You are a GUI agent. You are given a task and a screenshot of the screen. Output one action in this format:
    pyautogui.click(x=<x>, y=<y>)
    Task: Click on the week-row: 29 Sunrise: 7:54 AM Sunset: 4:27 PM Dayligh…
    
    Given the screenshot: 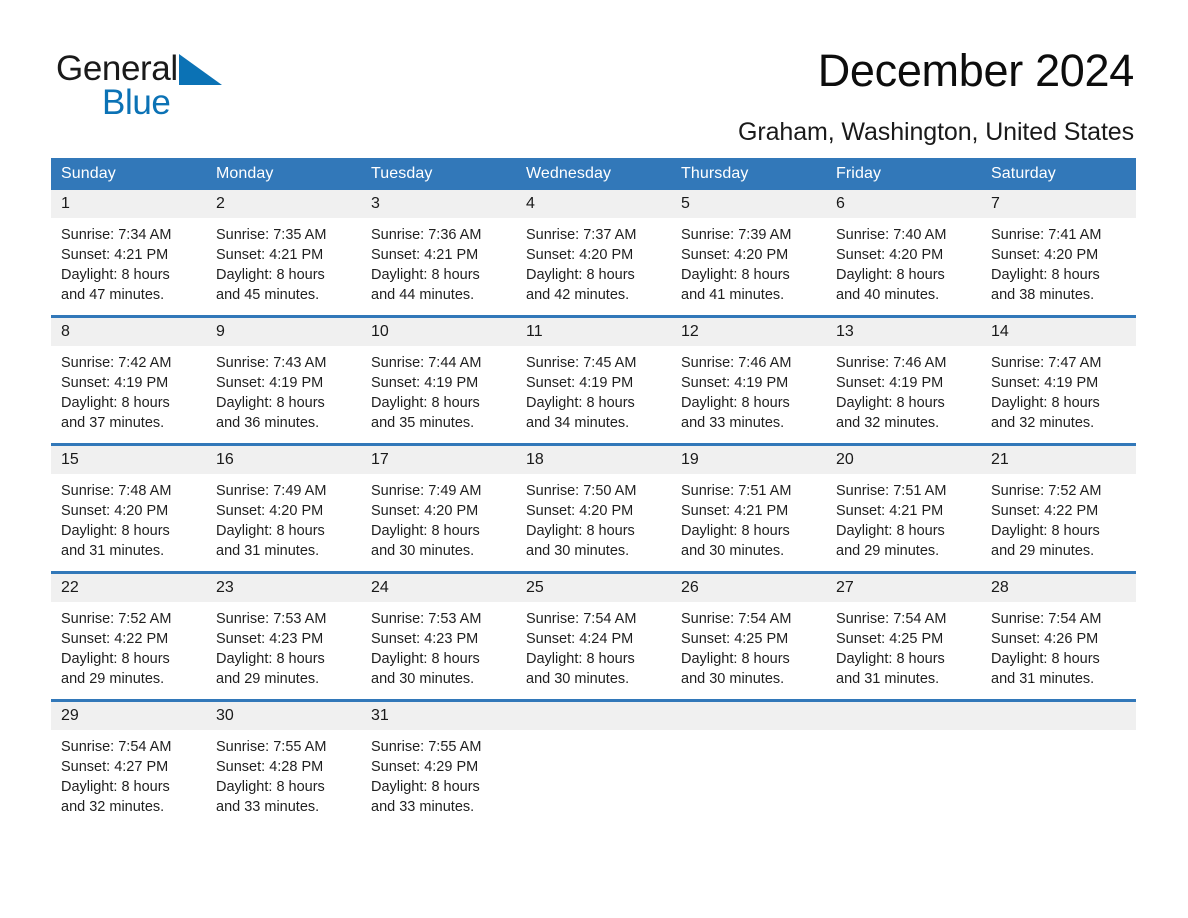 What is the action you would take?
    pyautogui.click(x=593, y=763)
    